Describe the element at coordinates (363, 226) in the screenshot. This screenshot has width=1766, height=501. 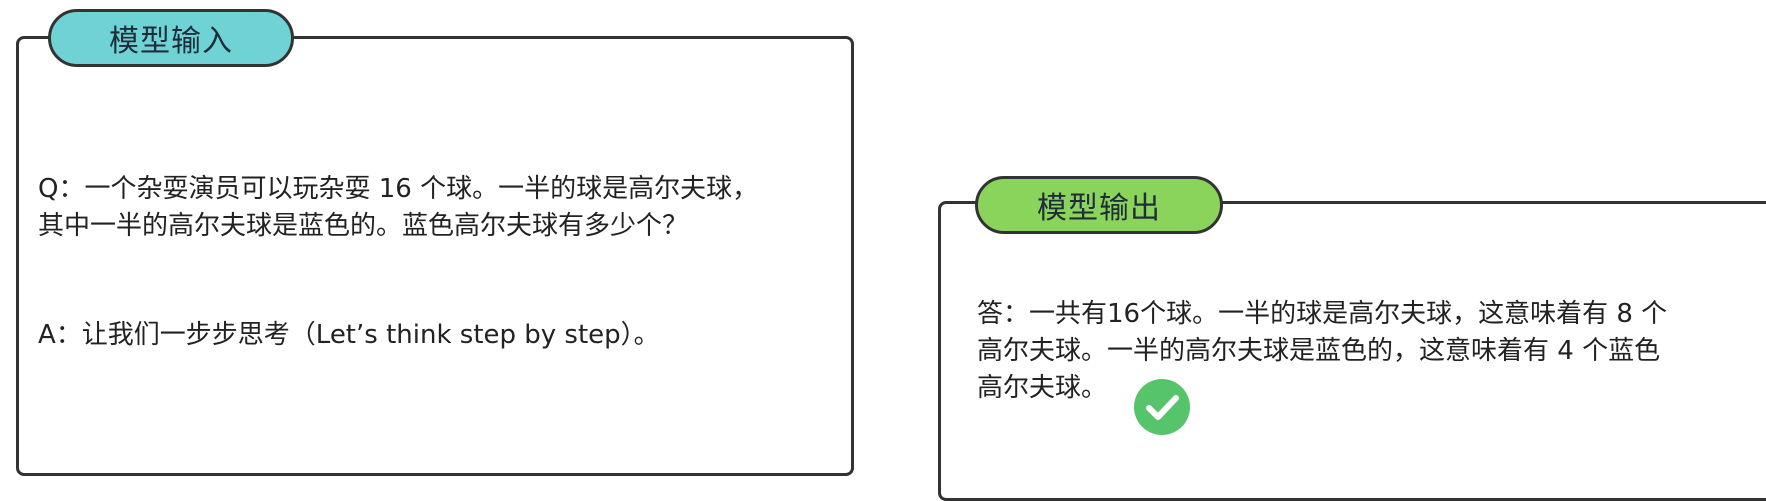
I see `question-line: 其中一半的高尔夫球是蓝色的。蓝色高尔夫球有多少个？` at that location.